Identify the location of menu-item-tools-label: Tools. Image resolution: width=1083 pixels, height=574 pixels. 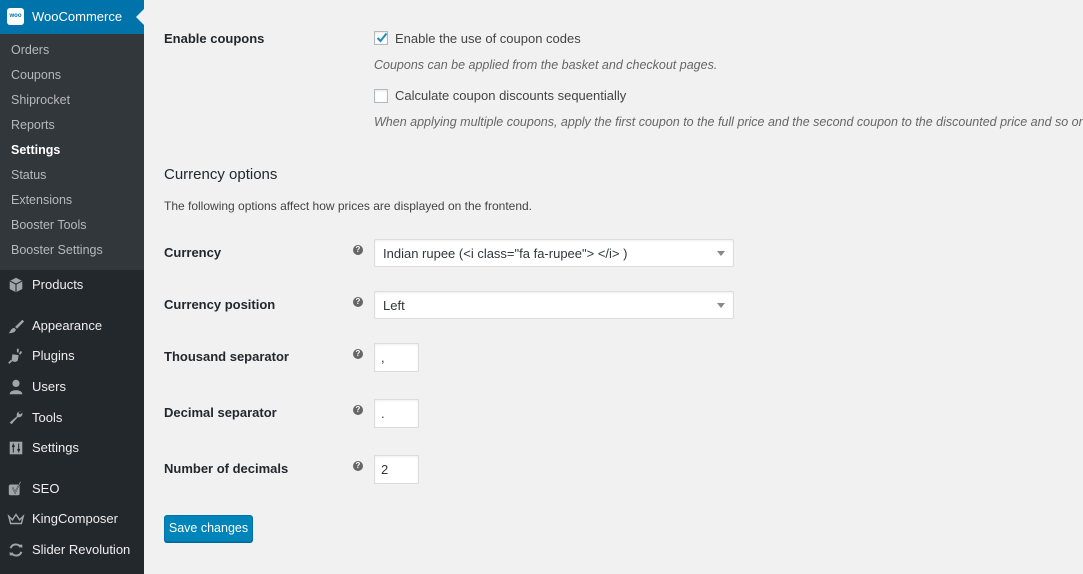
(47, 417).